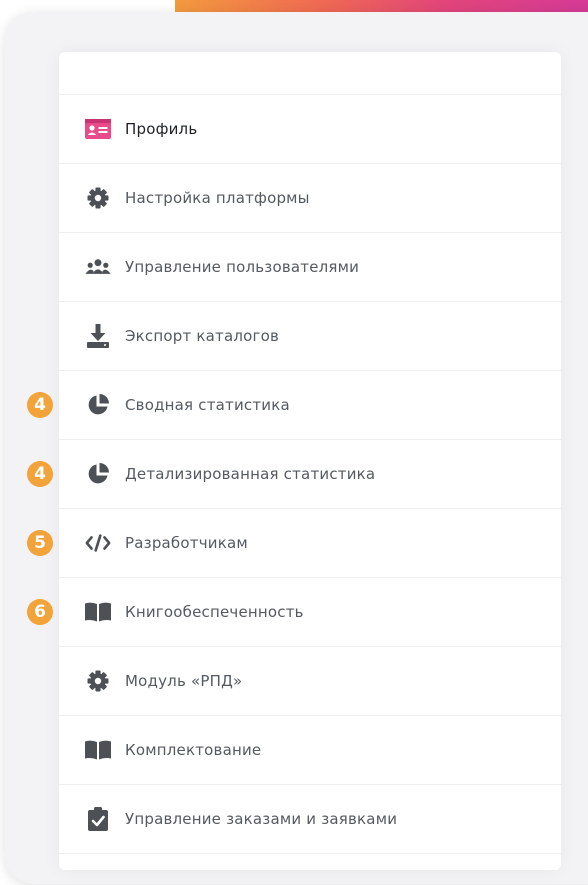 The width and height of the screenshot is (588, 885). Describe the element at coordinates (98, 819) in the screenshot. I see `clipboard-check-icon` at that location.